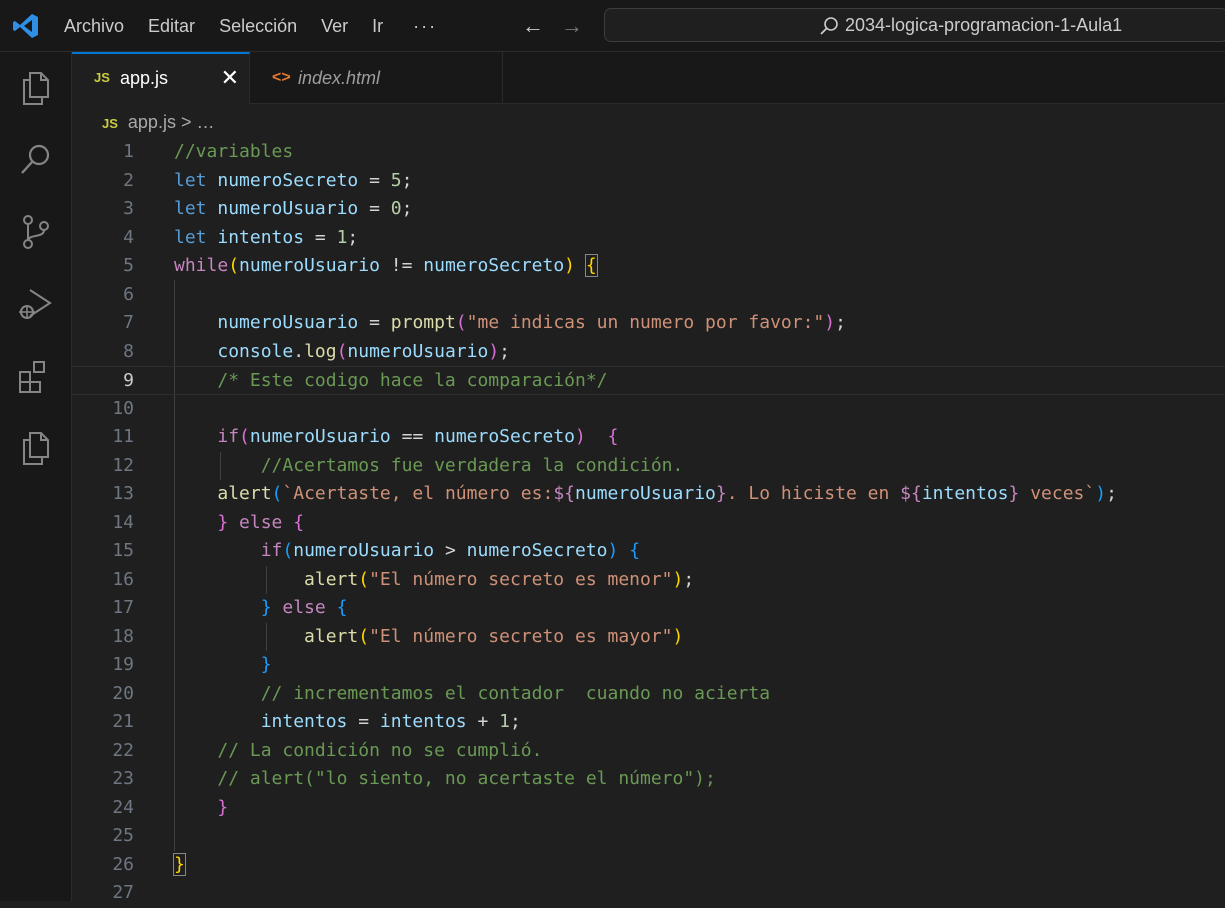  What do you see at coordinates (258, 26) in the screenshot?
I see `menu-item-seleccion: Selección` at bounding box center [258, 26].